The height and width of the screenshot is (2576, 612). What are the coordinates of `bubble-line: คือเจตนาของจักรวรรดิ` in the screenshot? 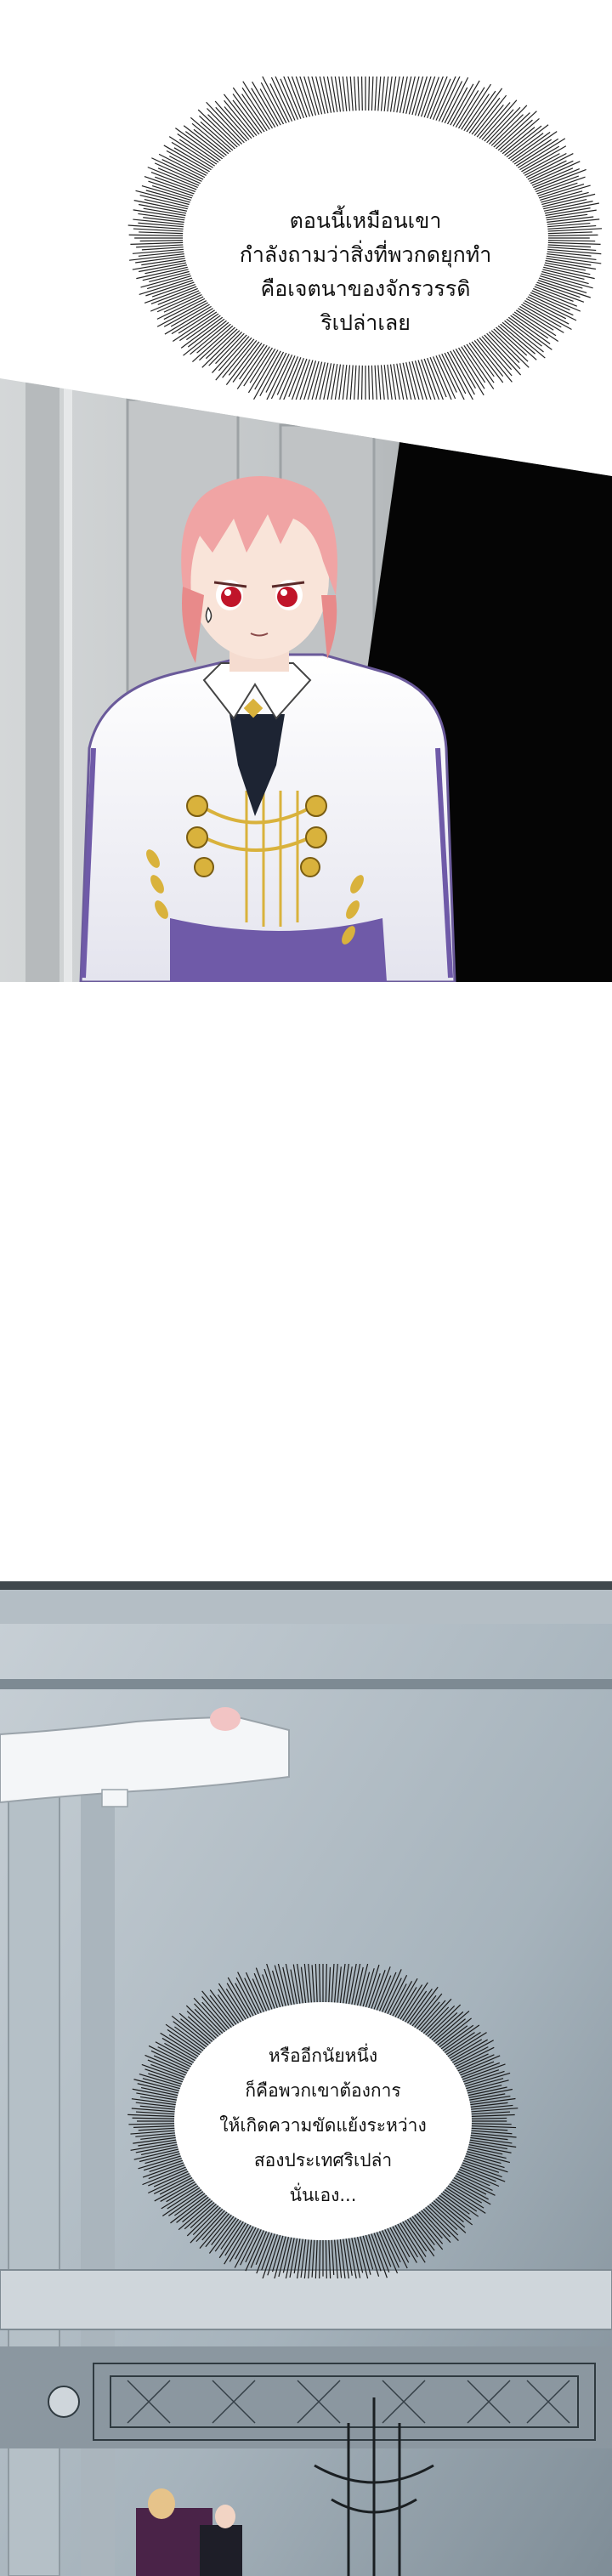 It's located at (365, 289).